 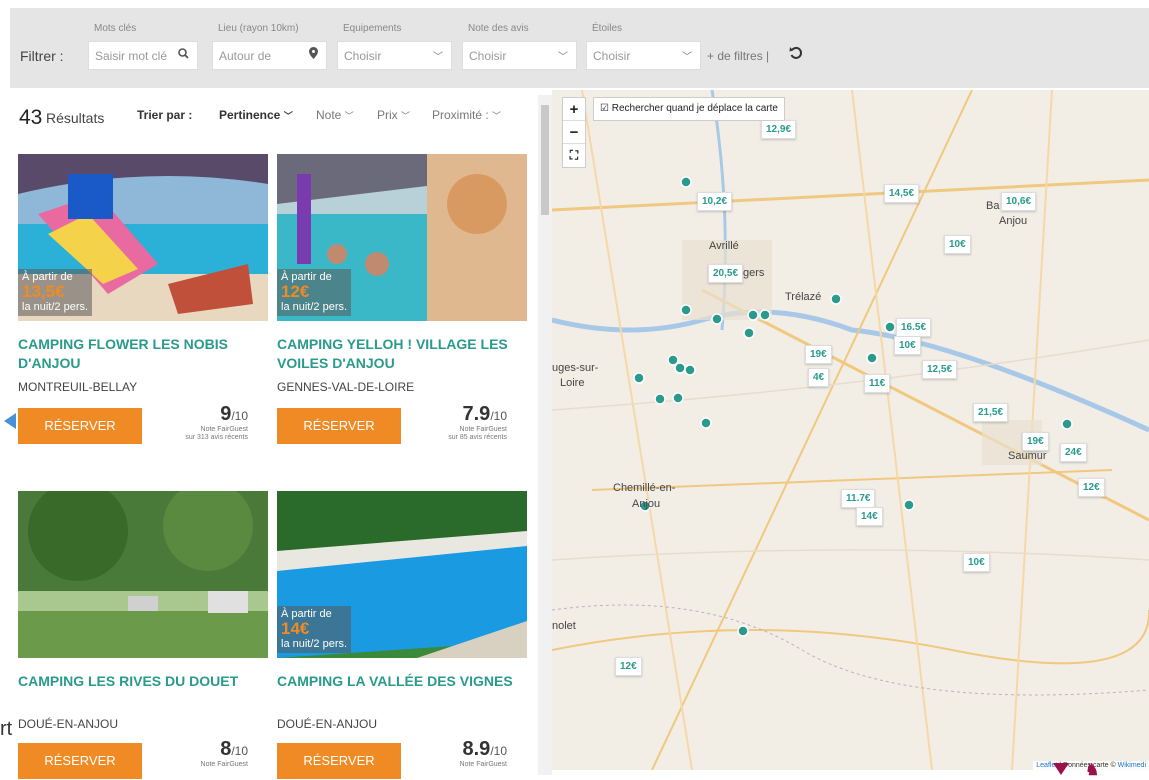 What do you see at coordinates (143, 691) in the screenshot?
I see `card-title: Camping Les Rives du Douet` at bounding box center [143, 691].